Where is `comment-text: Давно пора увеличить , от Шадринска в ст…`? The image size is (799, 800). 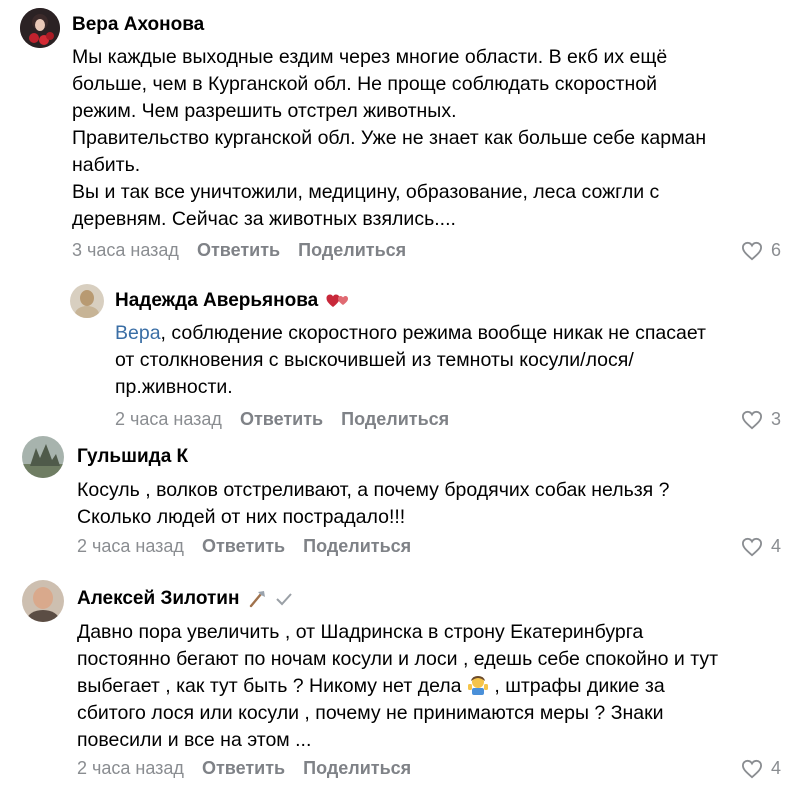
comment-text: Давно пора увеличить , от Шадринска в ст… is located at coordinates (398, 686).